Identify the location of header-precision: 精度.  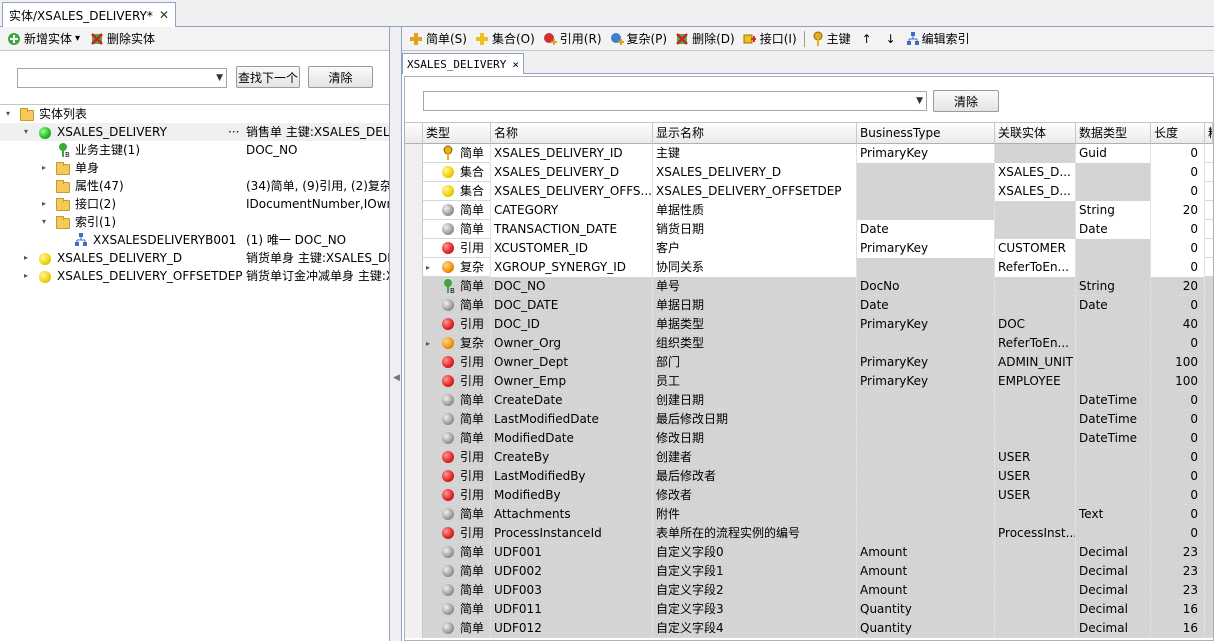
(1209, 133).